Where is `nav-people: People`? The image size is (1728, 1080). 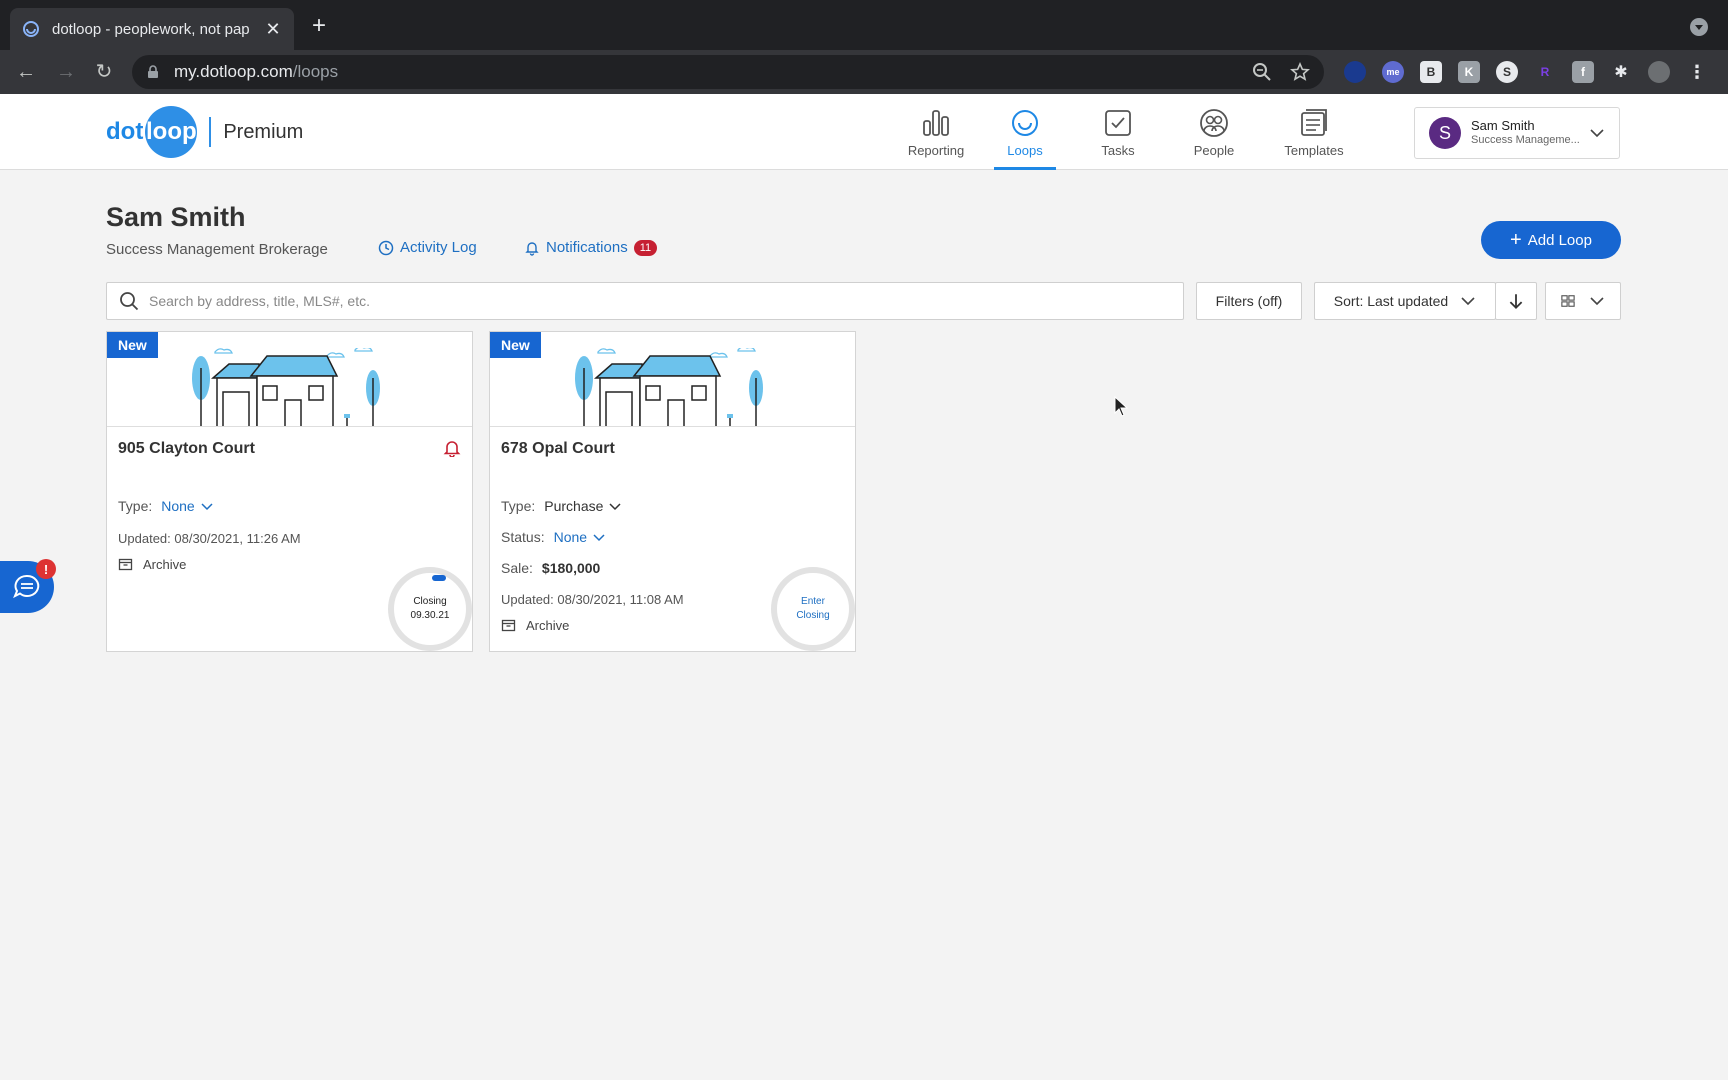 nav-people: People is located at coordinates (1214, 132).